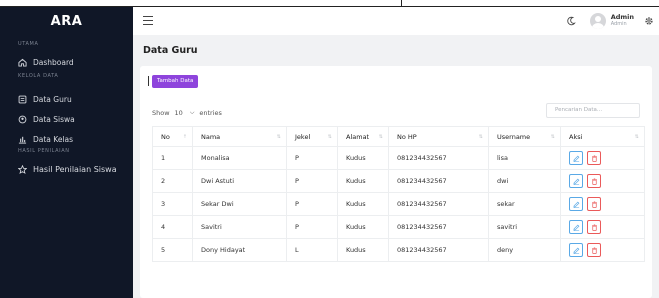  Describe the element at coordinates (524, 181) in the screenshot. I see `cell-username: dwi` at that location.